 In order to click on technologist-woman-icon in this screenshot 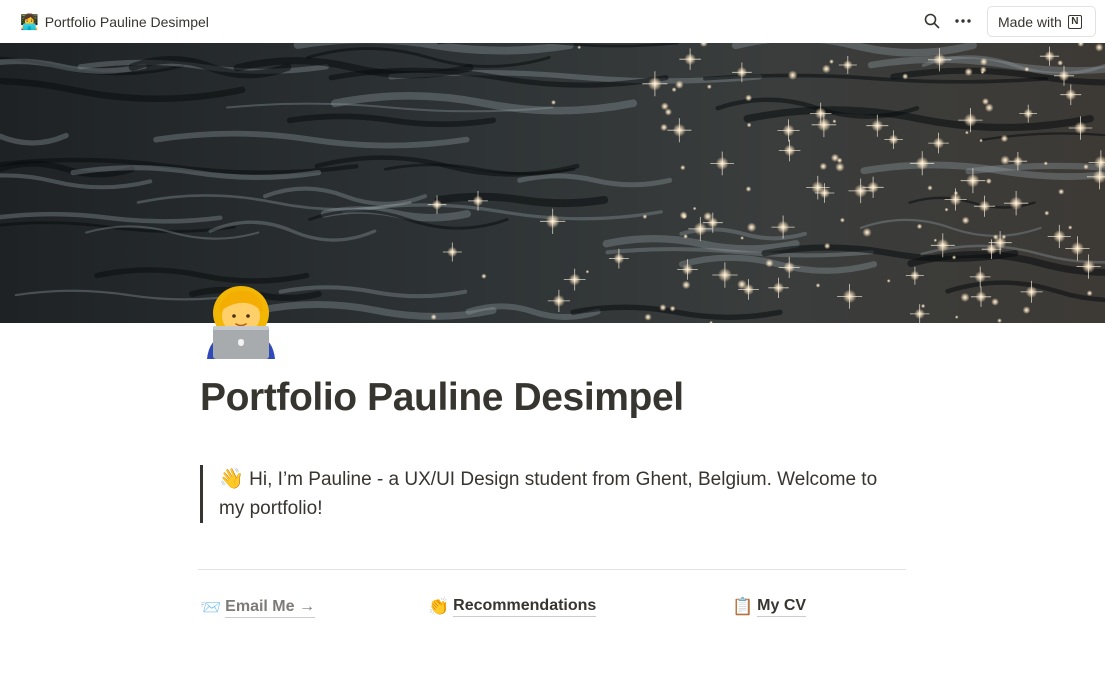, I will do `click(241, 322)`.